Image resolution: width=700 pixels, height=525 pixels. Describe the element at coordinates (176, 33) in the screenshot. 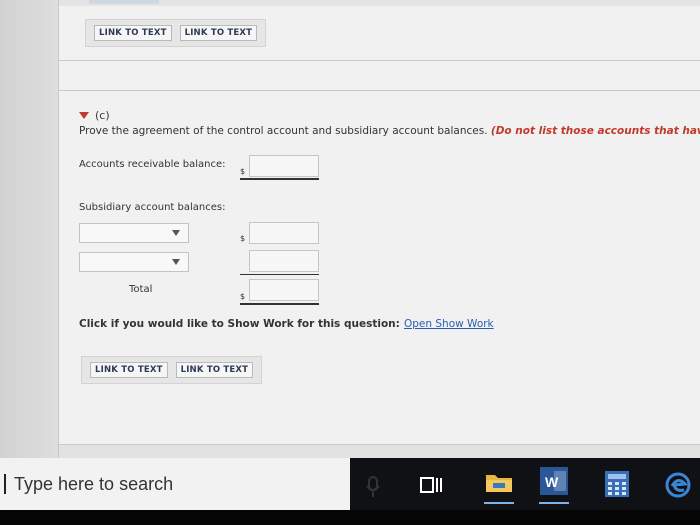

I see `top-link-bar: LINK TO TEXT LINK TO TEXT` at that location.